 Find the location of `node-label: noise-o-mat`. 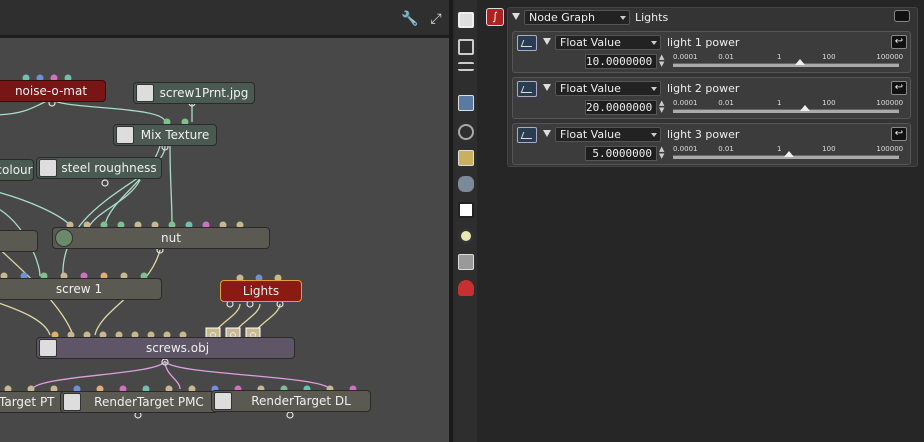

node-label: noise-o-mat is located at coordinates (51, 91).